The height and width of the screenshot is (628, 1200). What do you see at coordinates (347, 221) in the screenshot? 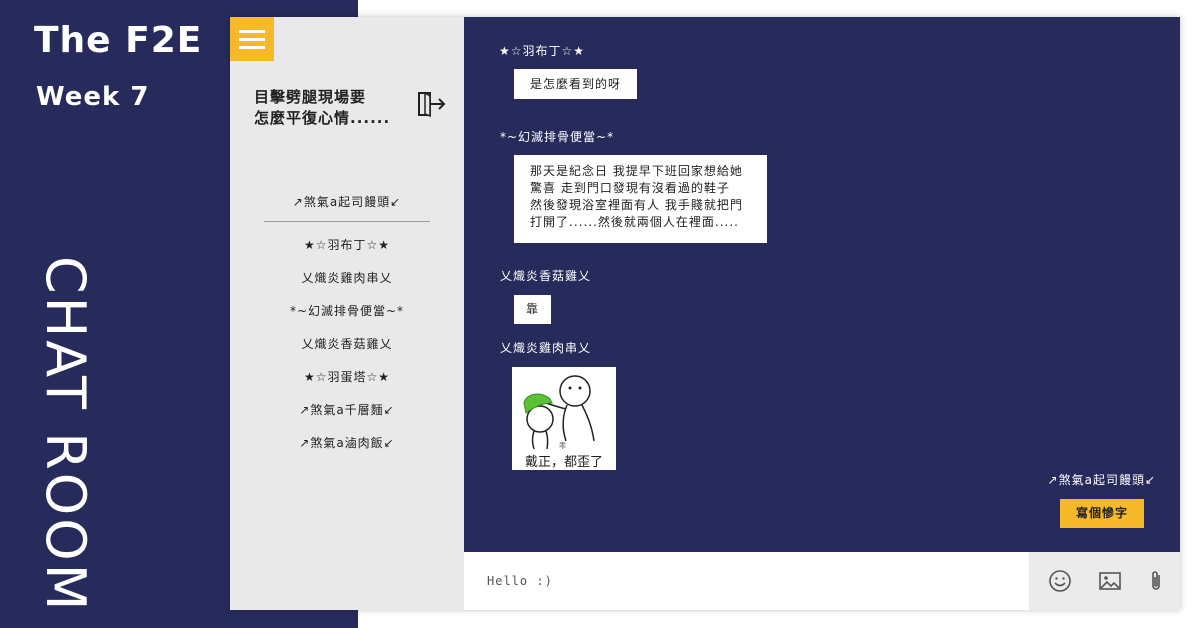
I see `sidebar-divider` at bounding box center [347, 221].